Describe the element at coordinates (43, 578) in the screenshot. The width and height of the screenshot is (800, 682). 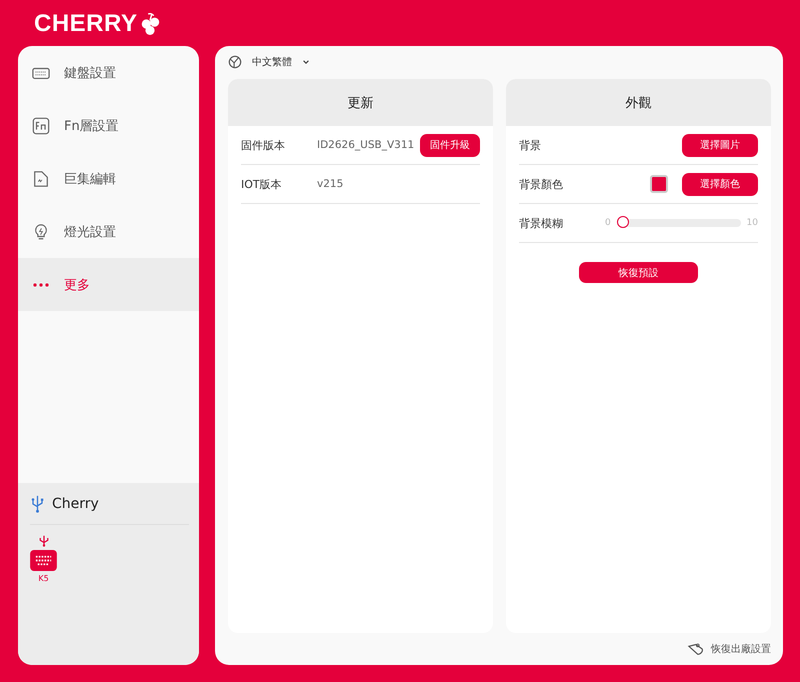
I see `device-label: K5` at that location.